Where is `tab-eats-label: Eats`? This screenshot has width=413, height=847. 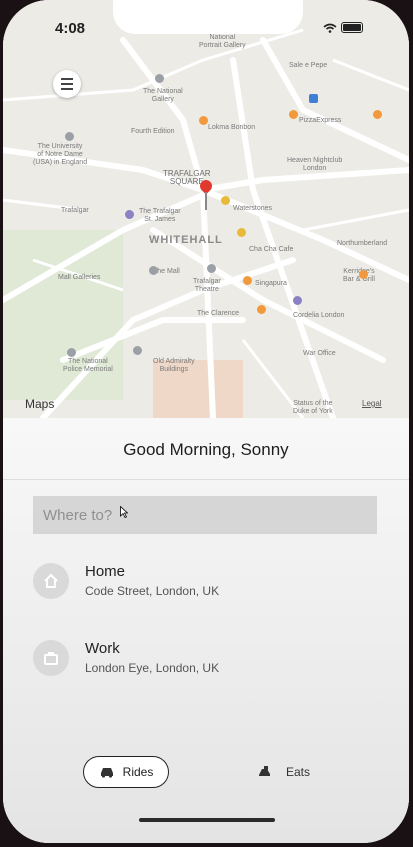 tab-eats-label: Eats is located at coordinates (297, 772).